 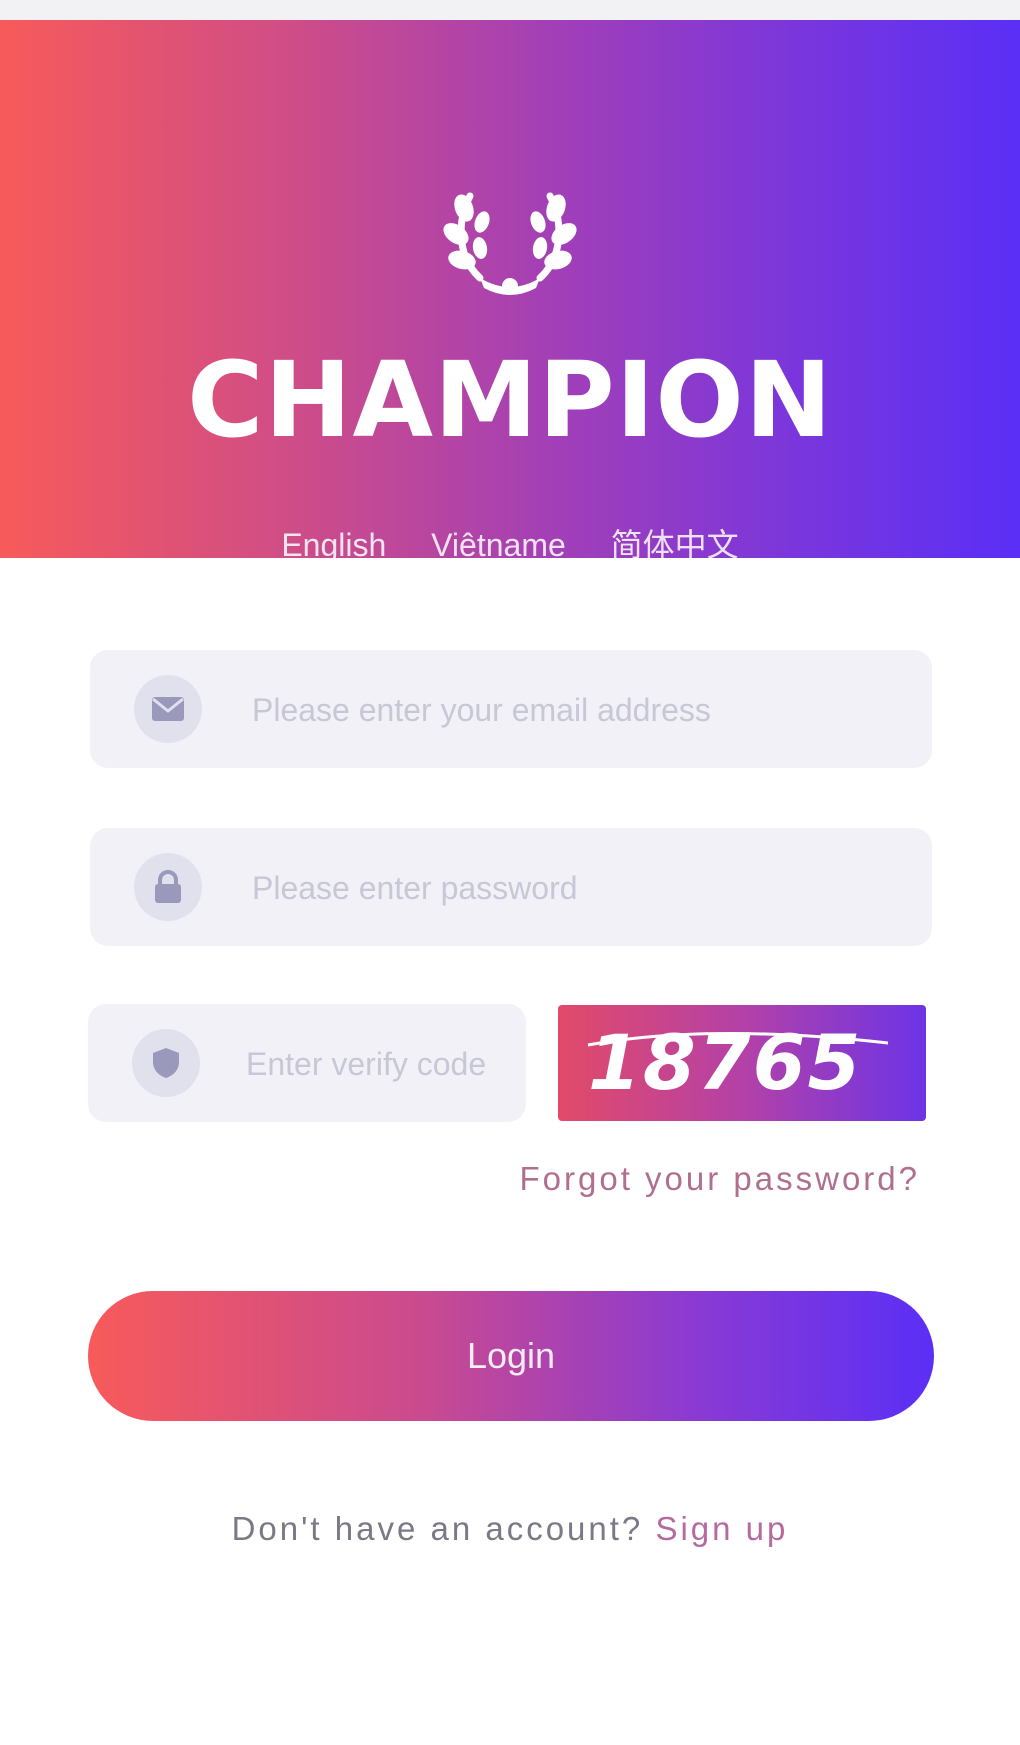 I want to click on brand-title: CHAMPION, so click(x=510, y=400).